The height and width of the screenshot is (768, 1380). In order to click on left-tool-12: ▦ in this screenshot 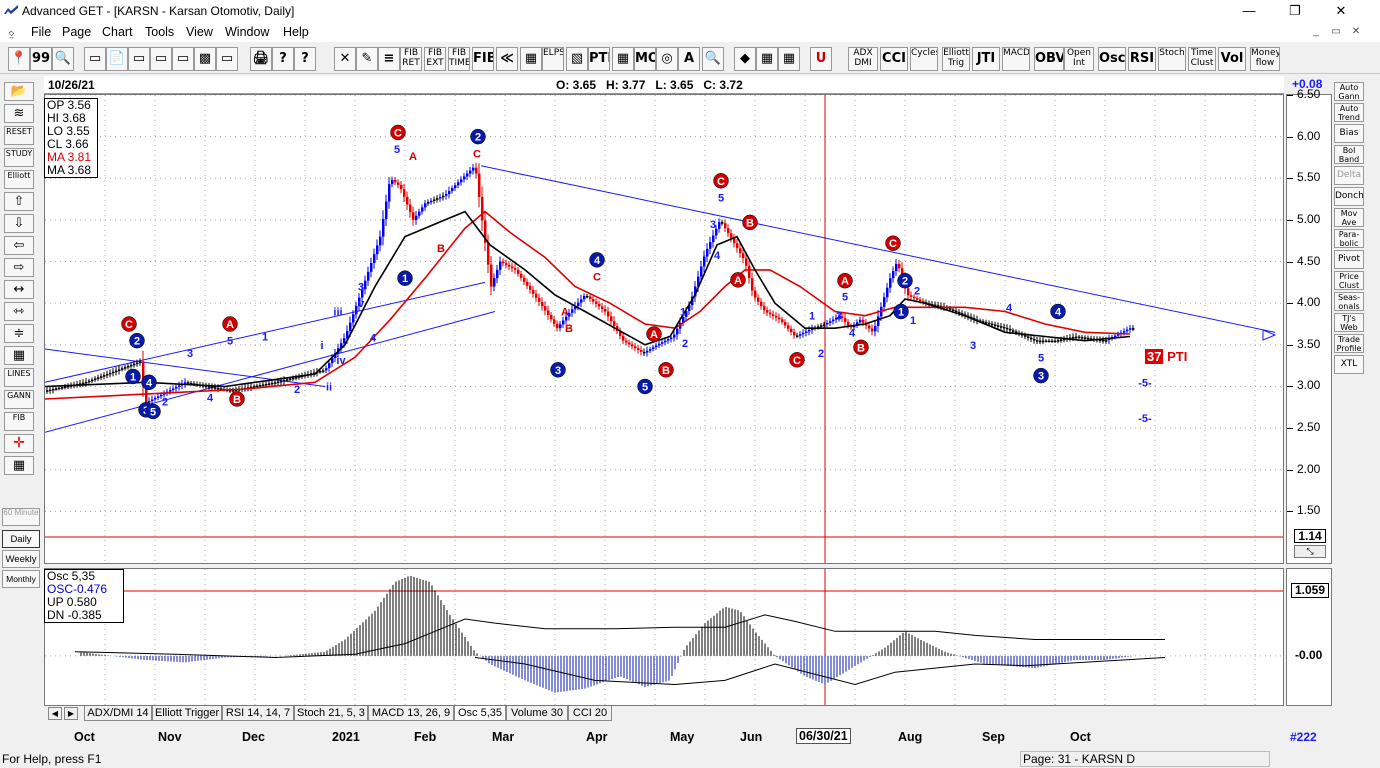, I will do `click(19, 355)`.